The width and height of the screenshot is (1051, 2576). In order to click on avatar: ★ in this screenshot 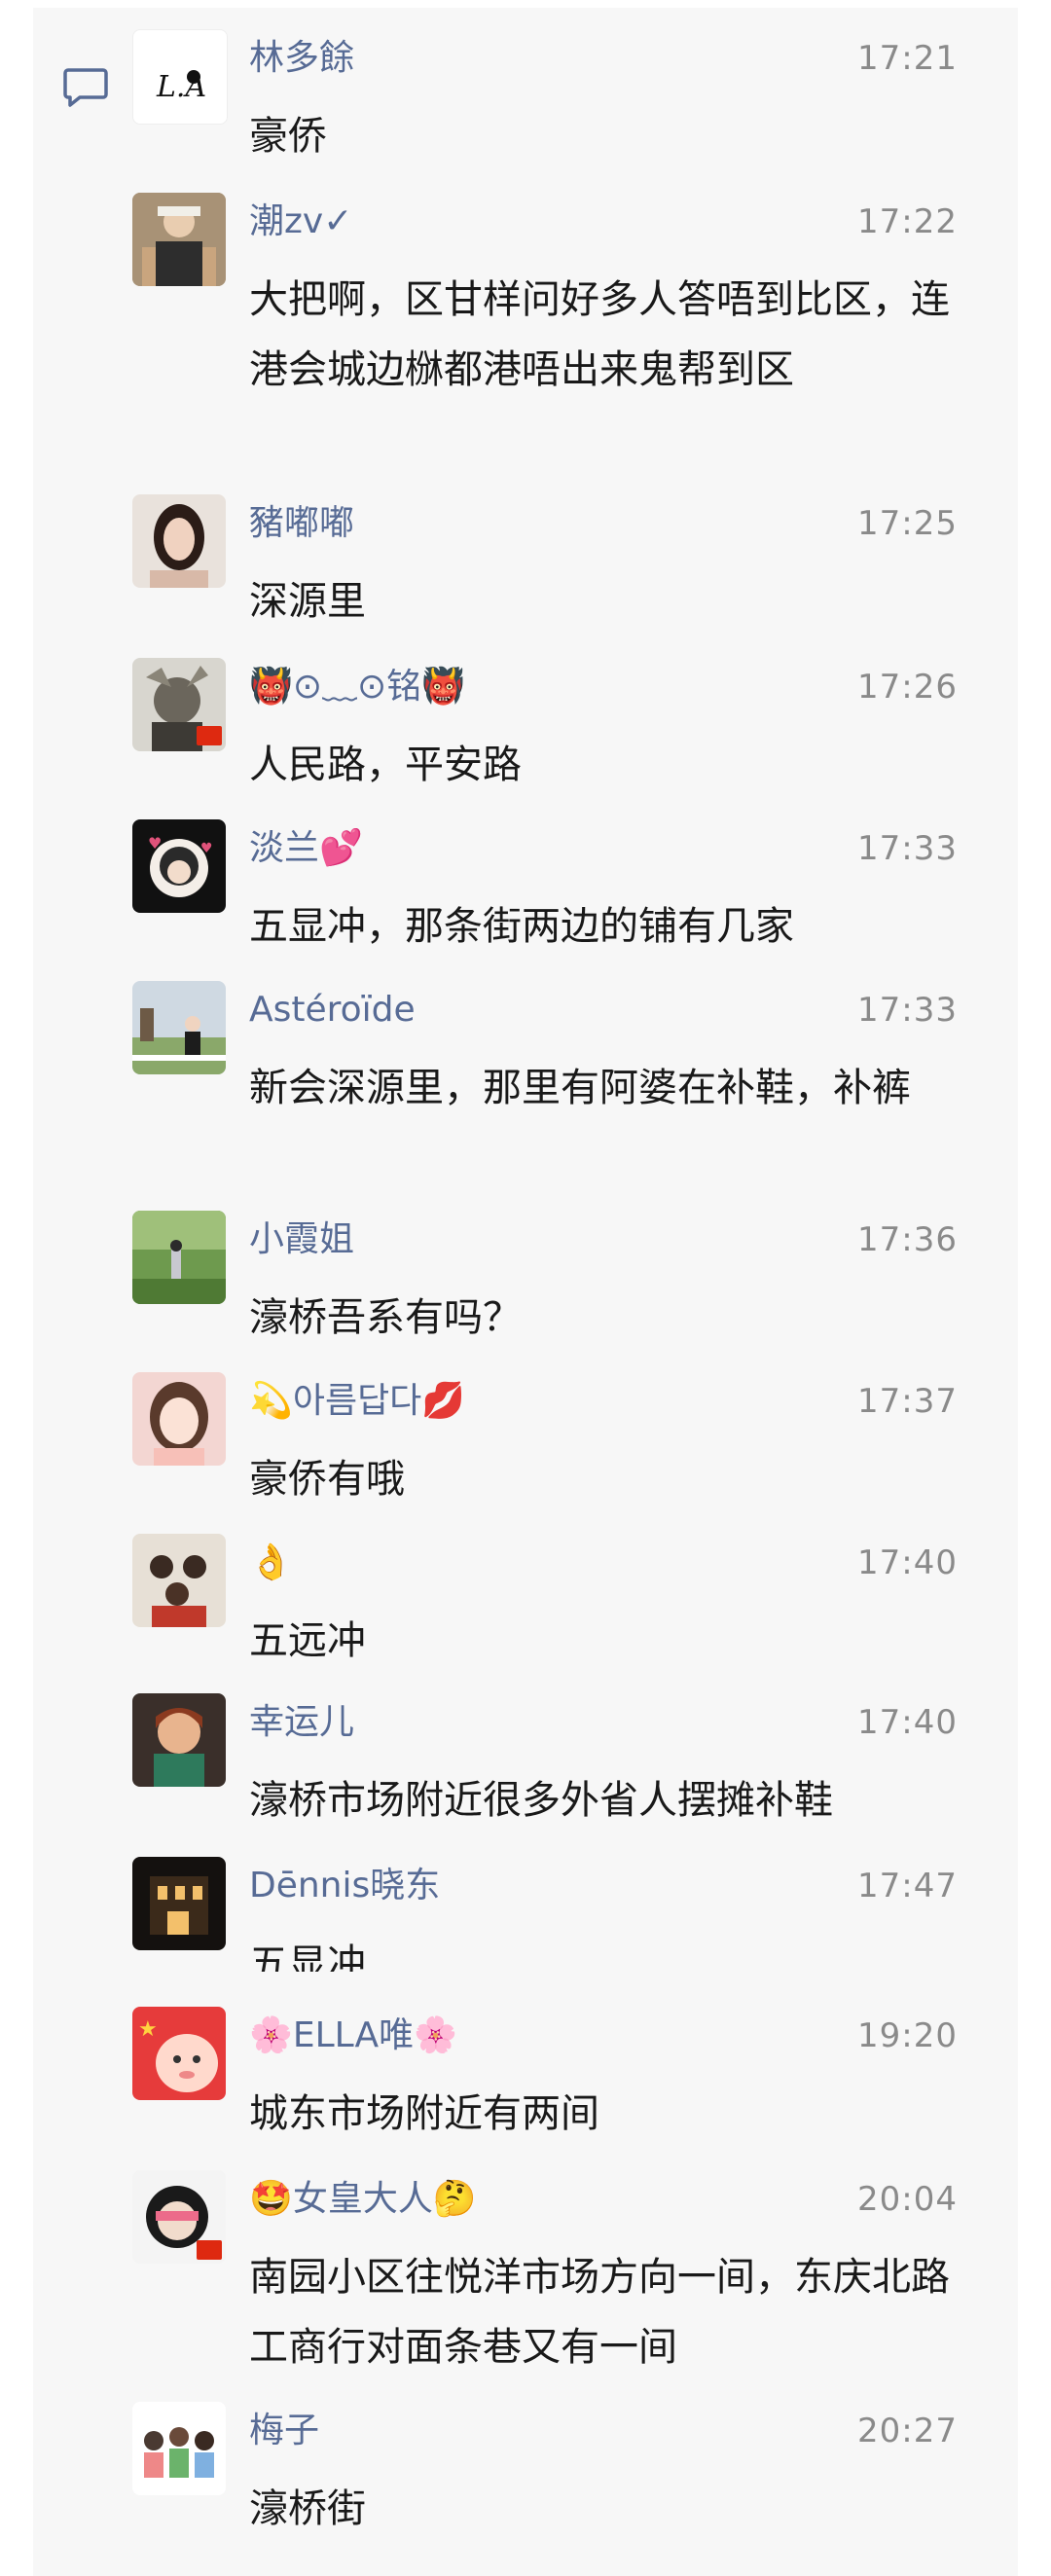, I will do `click(179, 2053)`.